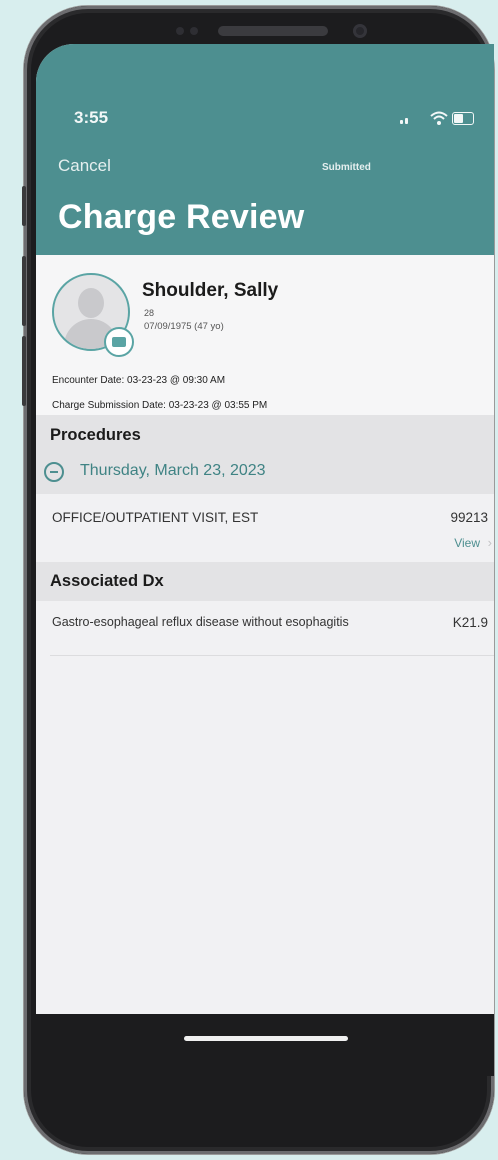 The width and height of the screenshot is (498, 1160). I want to click on wifi-icon, so click(439, 118).